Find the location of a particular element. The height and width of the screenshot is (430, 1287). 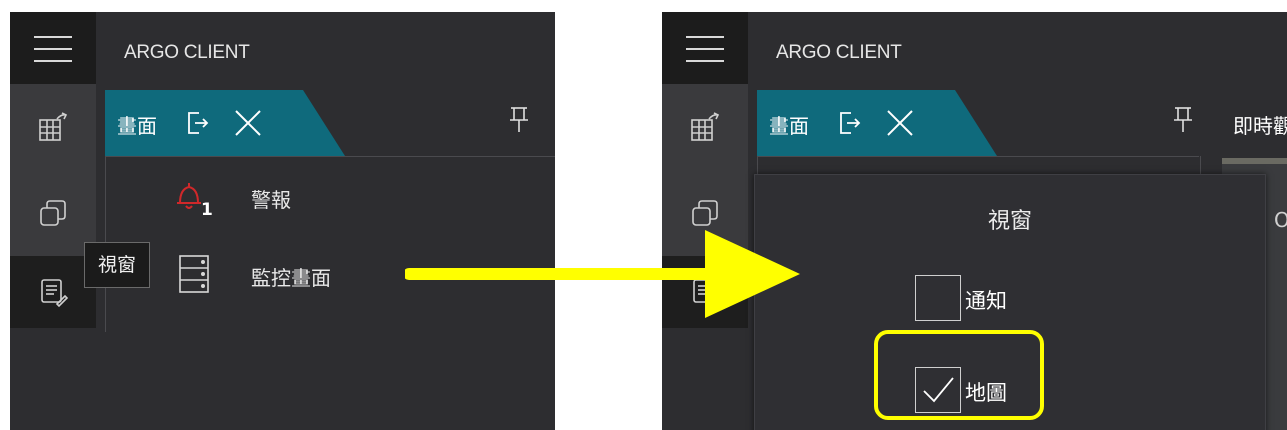

live-view-tab: 即時觀 is located at coordinates (1260, 124).